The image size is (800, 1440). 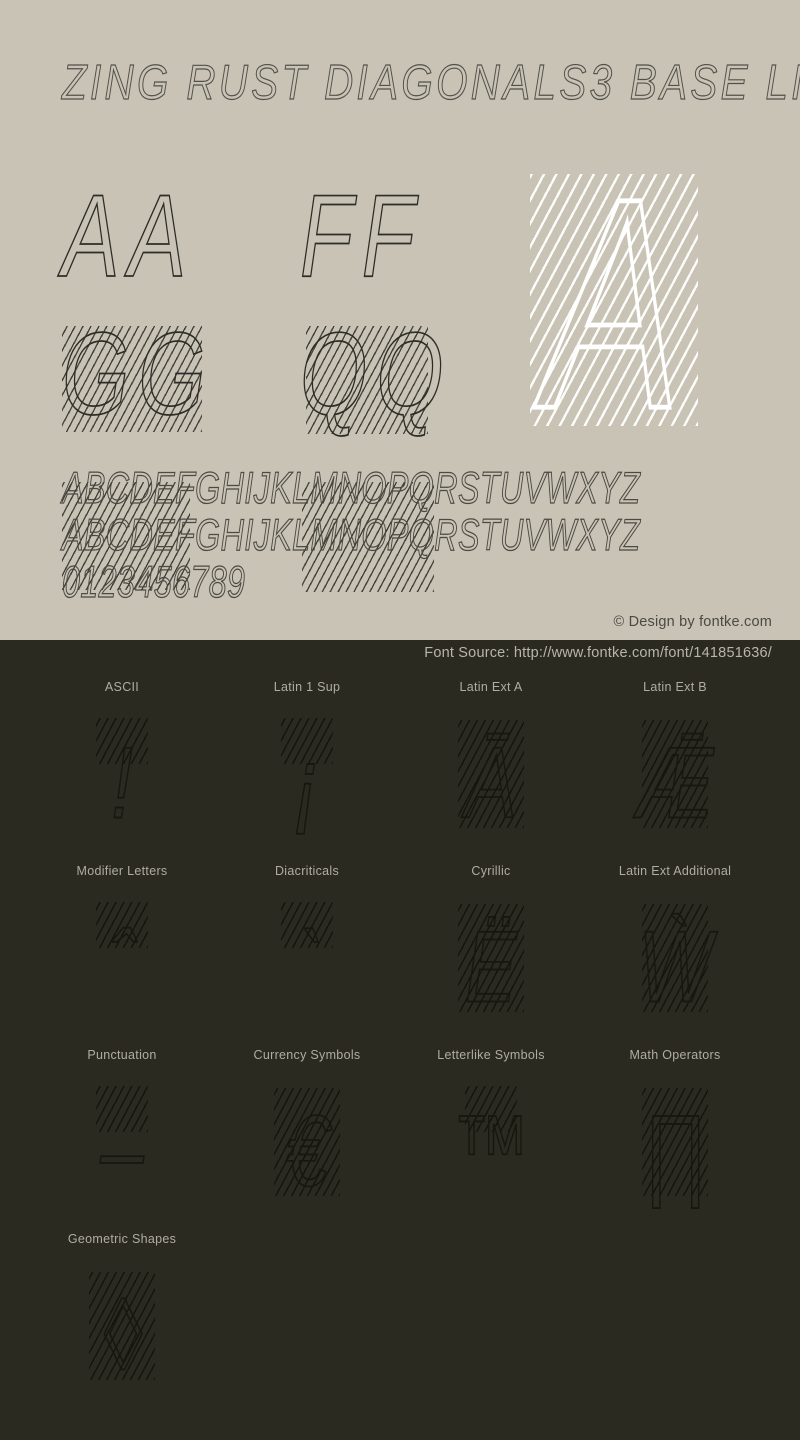 I want to click on unicode-block-latin-ext-additional: Latin Ext Additional Ẁ, so click(x=675, y=951).